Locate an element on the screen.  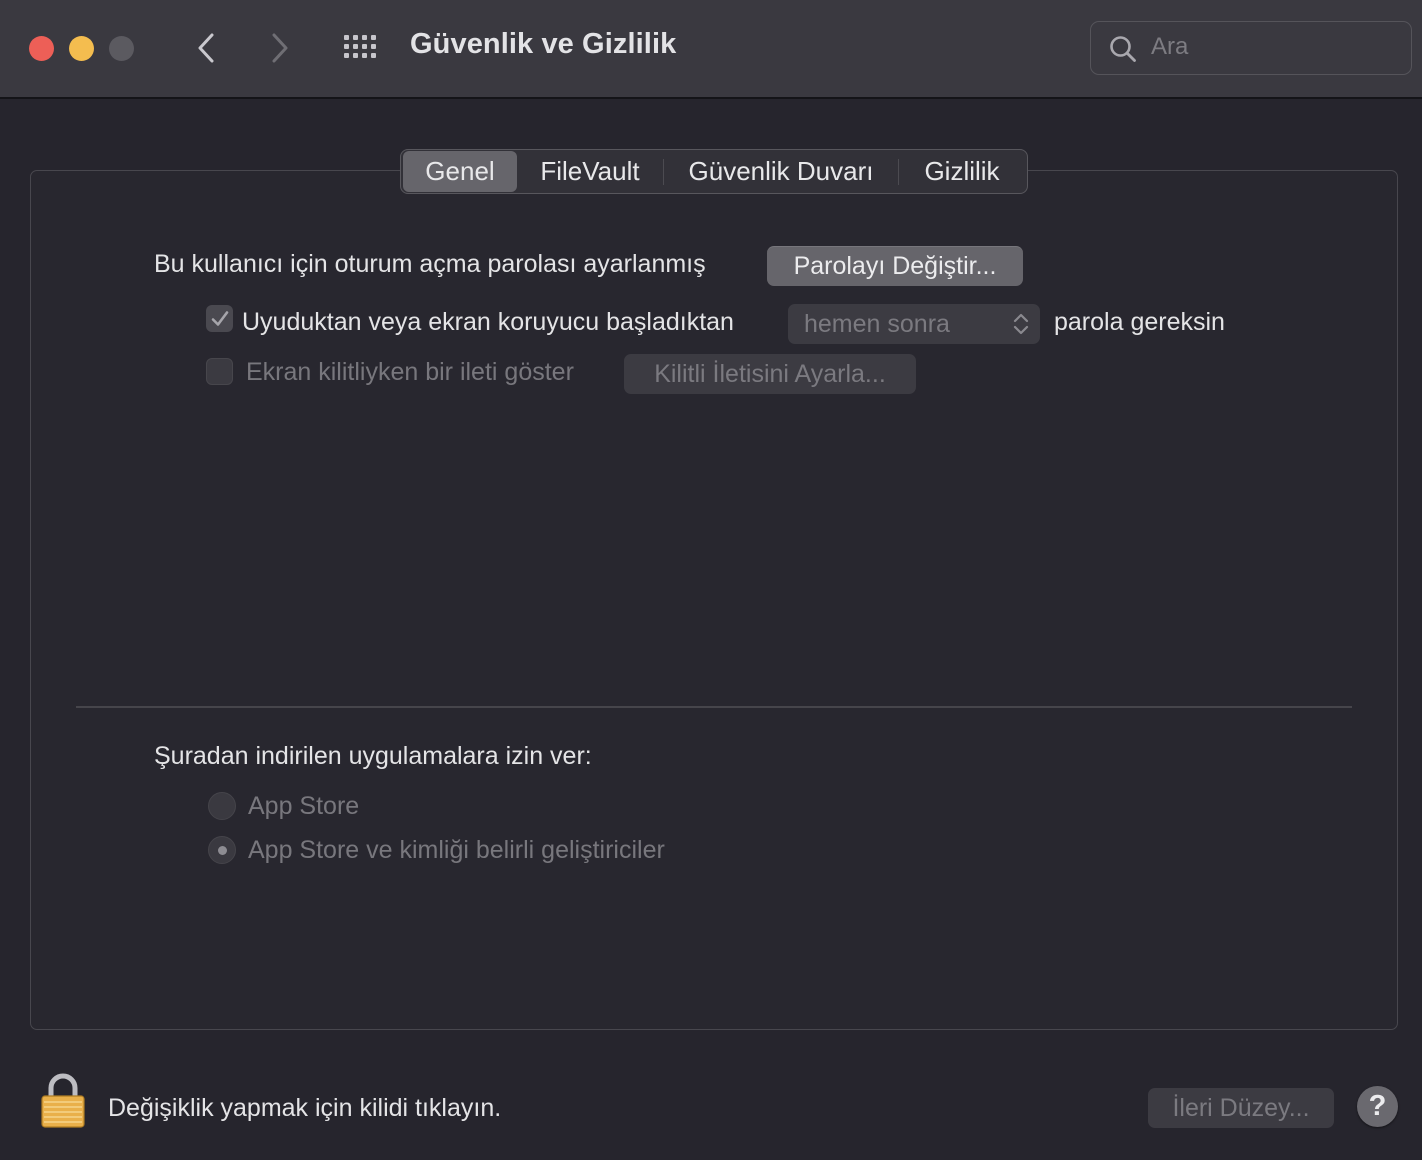
search-icon is located at coordinates (1123, 49).